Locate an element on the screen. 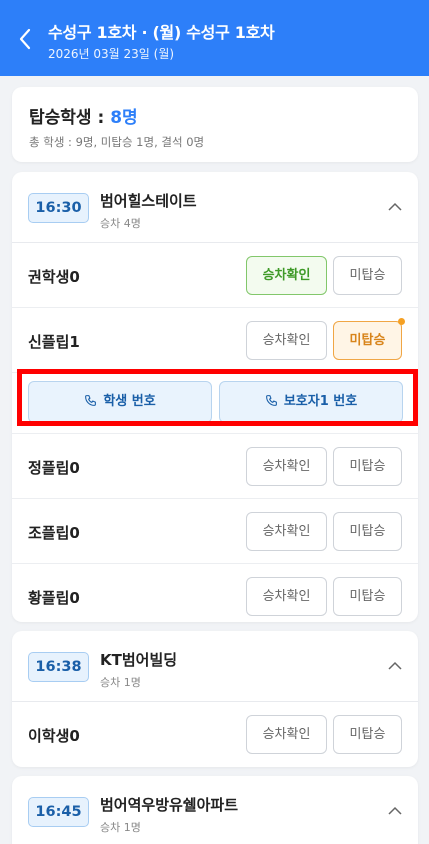 This screenshot has height=844, width=429. student-name: 이학생0 is located at coordinates (54, 736).